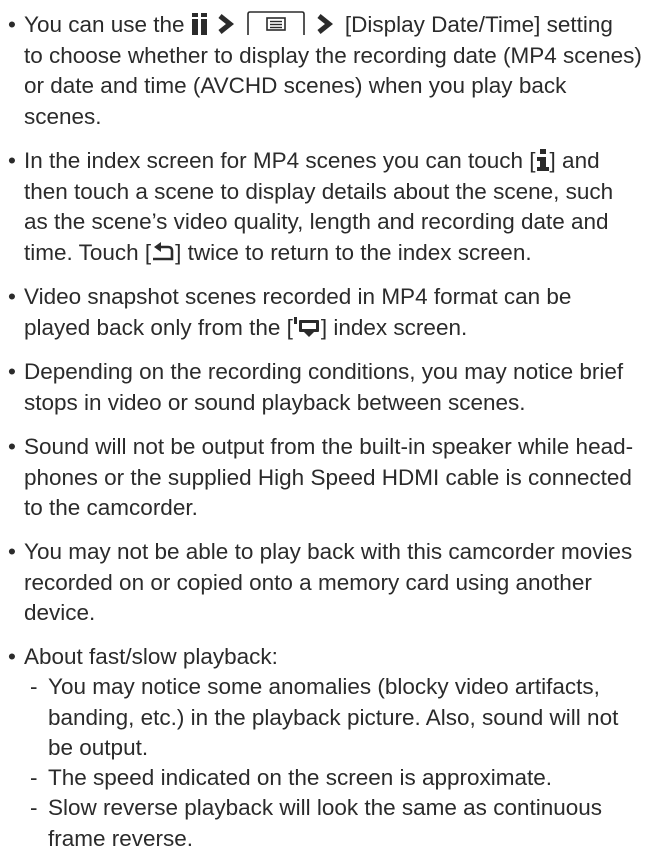 The image size is (663, 854). I want to click on bullet-item: • You can use the, so click(330, 71).